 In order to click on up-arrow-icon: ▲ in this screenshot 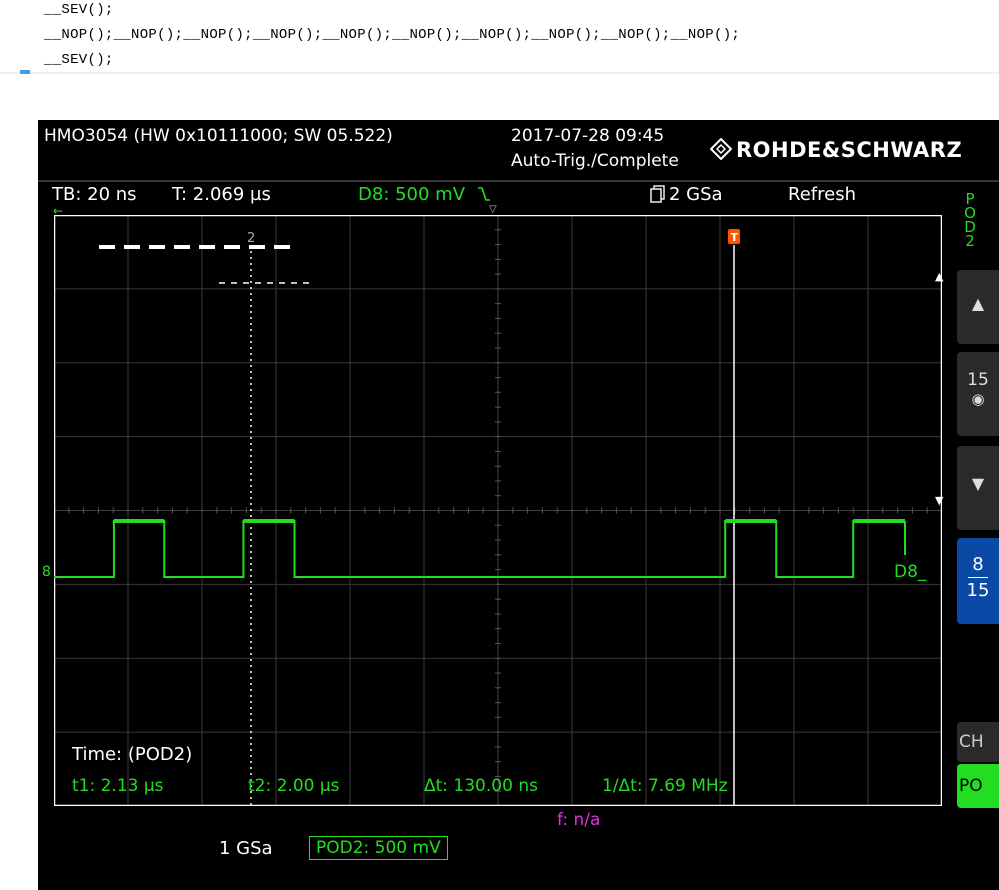, I will do `click(978, 303)`.